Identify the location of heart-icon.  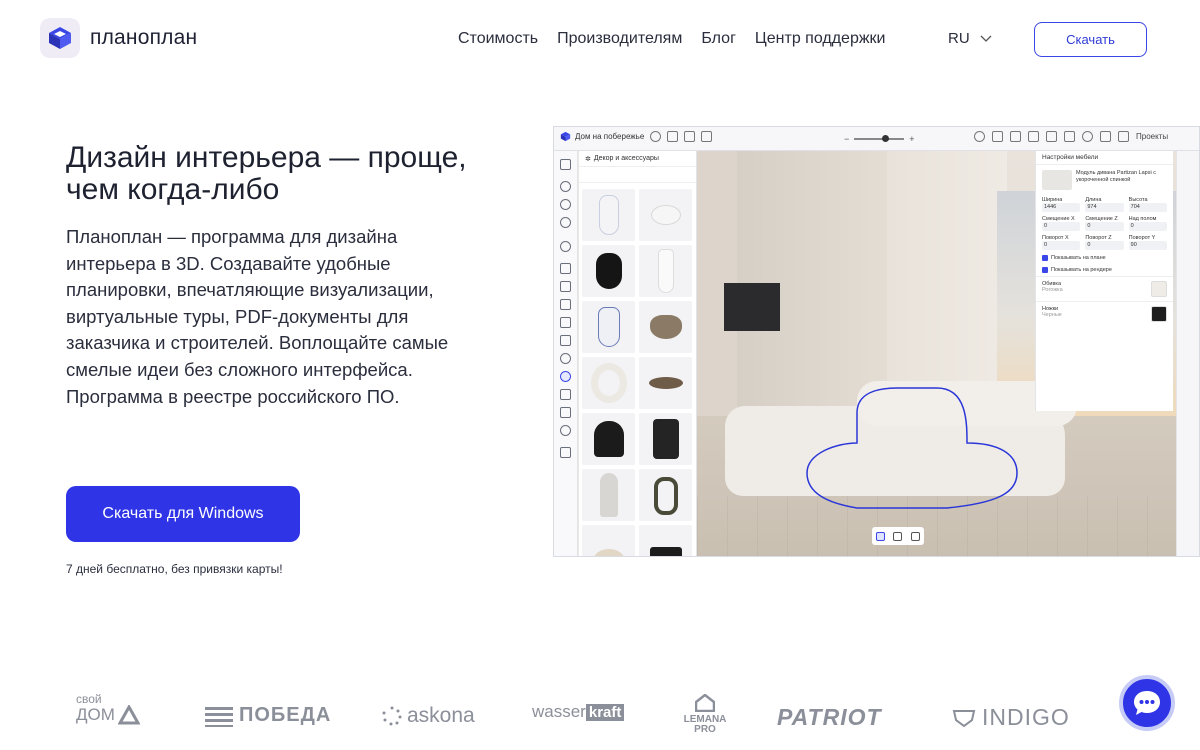
(565, 204).